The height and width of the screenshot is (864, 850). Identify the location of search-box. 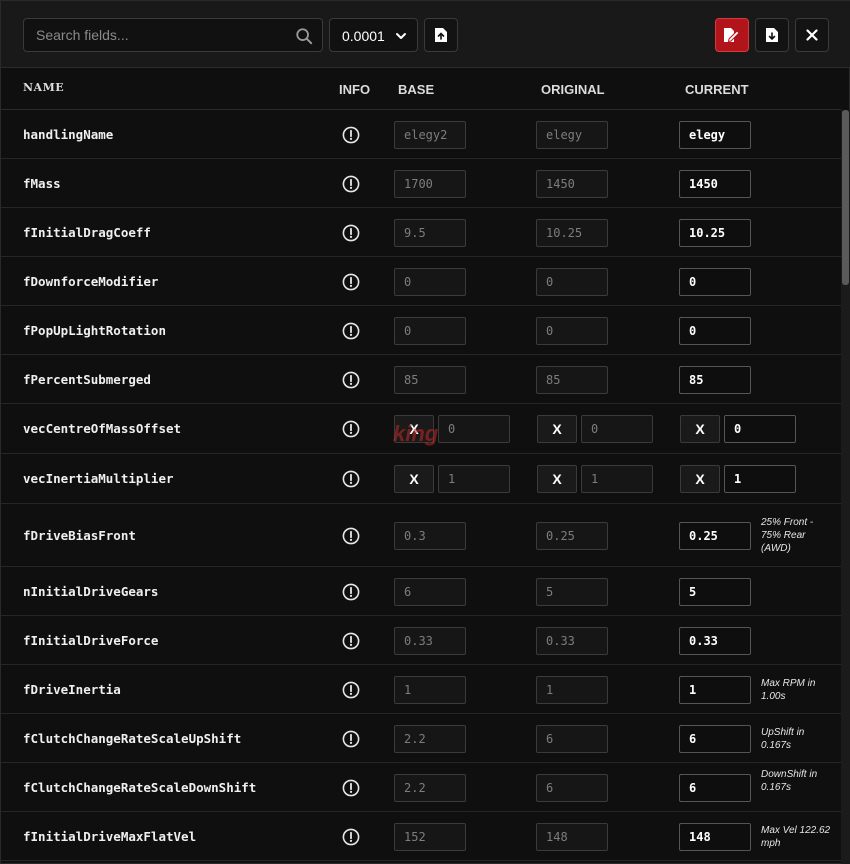
(173, 35).